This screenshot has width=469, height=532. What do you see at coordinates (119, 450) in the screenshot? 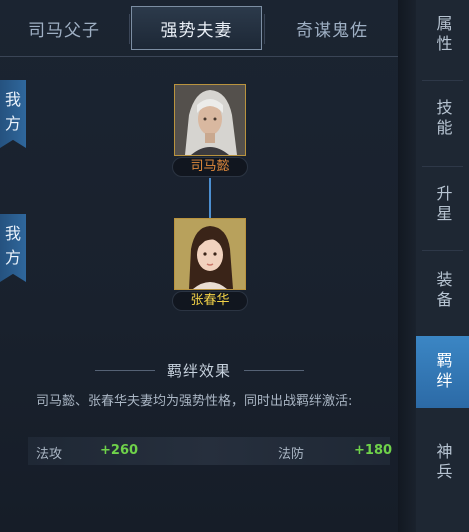
I see `stat-value-magic-attack: +260` at bounding box center [119, 450].